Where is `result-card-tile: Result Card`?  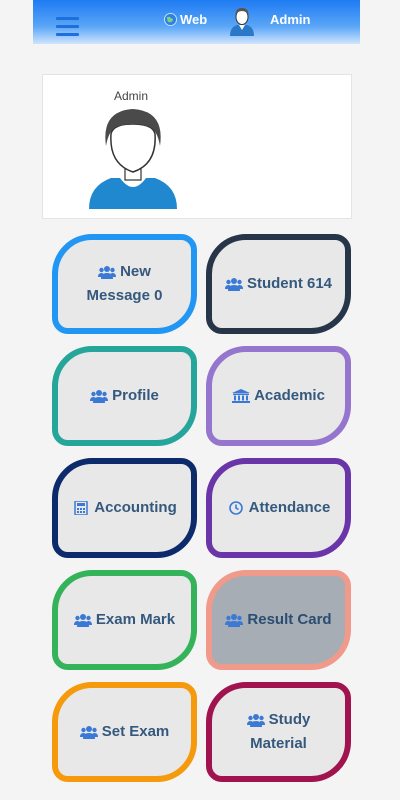
result-card-tile: Result Card is located at coordinates (278, 620).